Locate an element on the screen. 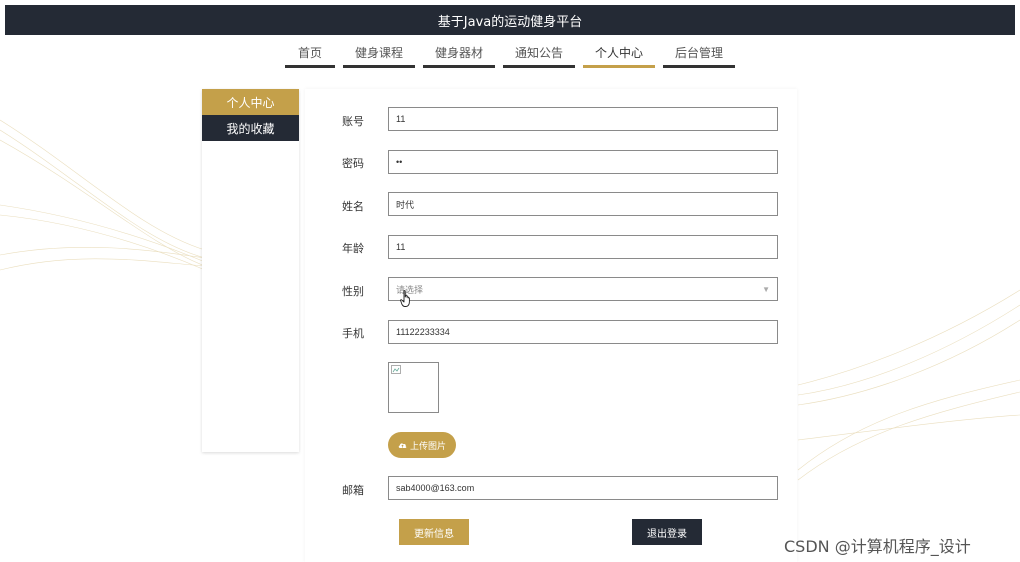 This screenshot has width=1020, height=562. email-label: 邮箱 is located at coordinates (353, 490).